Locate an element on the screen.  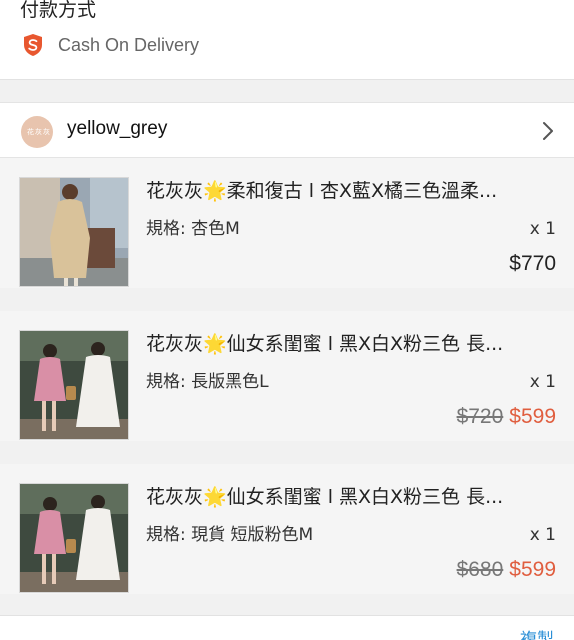
product-variant: 規格: 長版黑色L is located at coordinates (207, 382).